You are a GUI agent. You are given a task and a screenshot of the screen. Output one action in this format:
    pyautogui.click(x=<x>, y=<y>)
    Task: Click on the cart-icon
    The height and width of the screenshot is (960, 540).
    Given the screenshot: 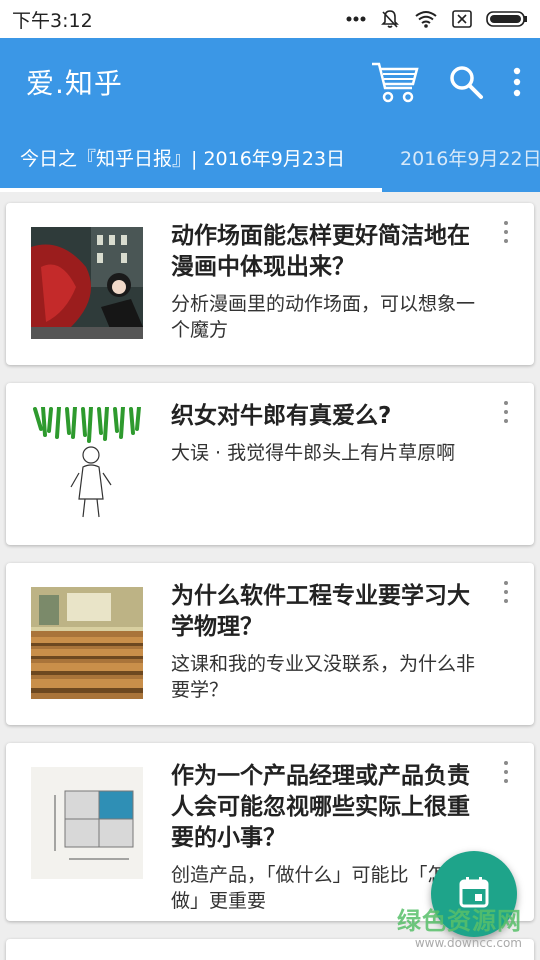 What is the action you would take?
    pyautogui.click(x=395, y=82)
    